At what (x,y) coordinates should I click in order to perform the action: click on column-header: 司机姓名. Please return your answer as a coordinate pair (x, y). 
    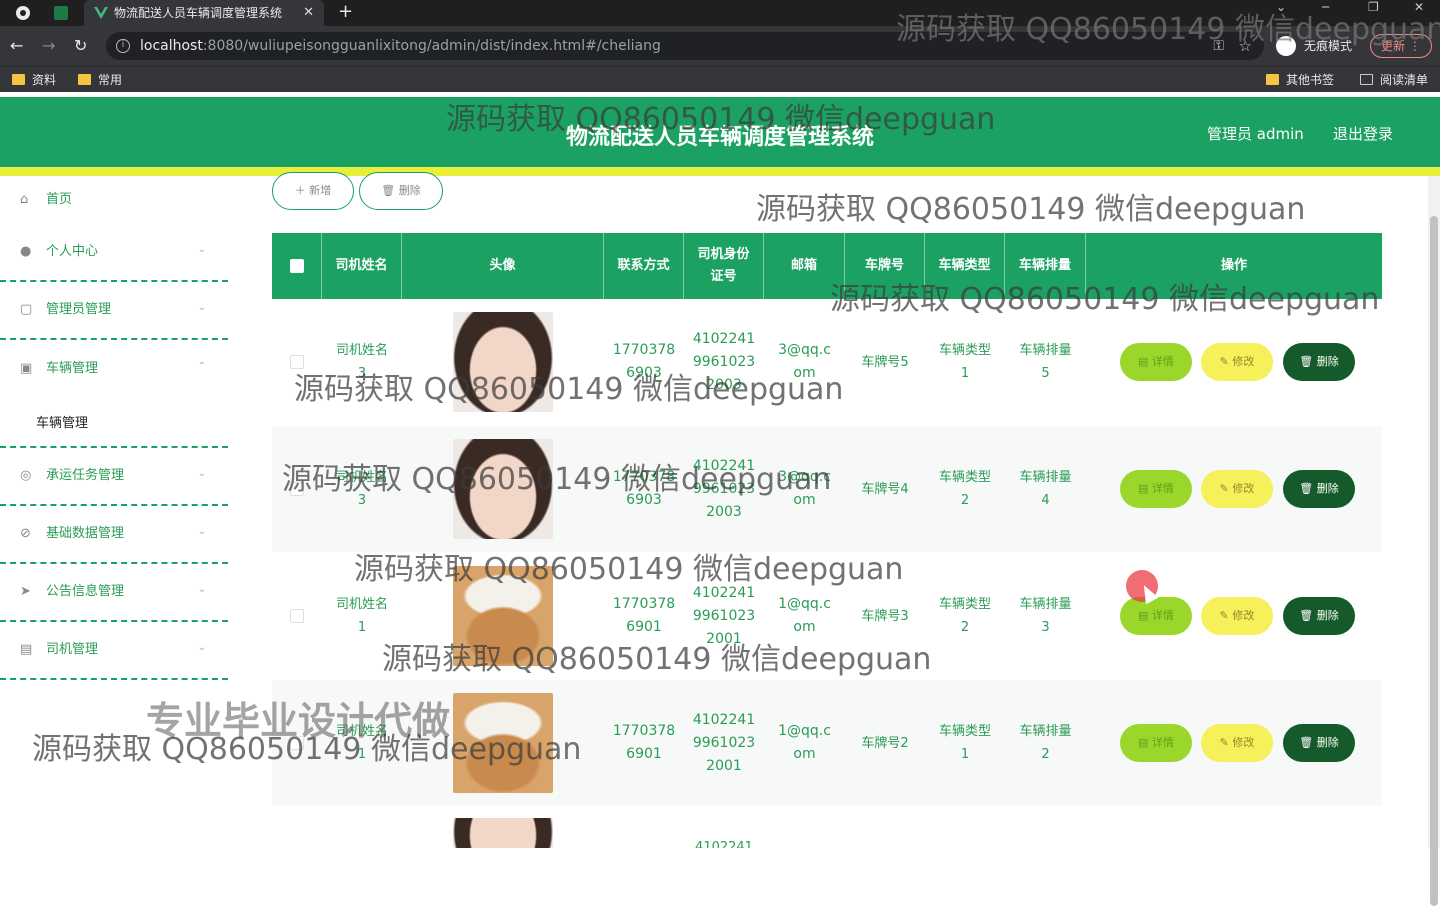
    Looking at the image, I should click on (362, 266).